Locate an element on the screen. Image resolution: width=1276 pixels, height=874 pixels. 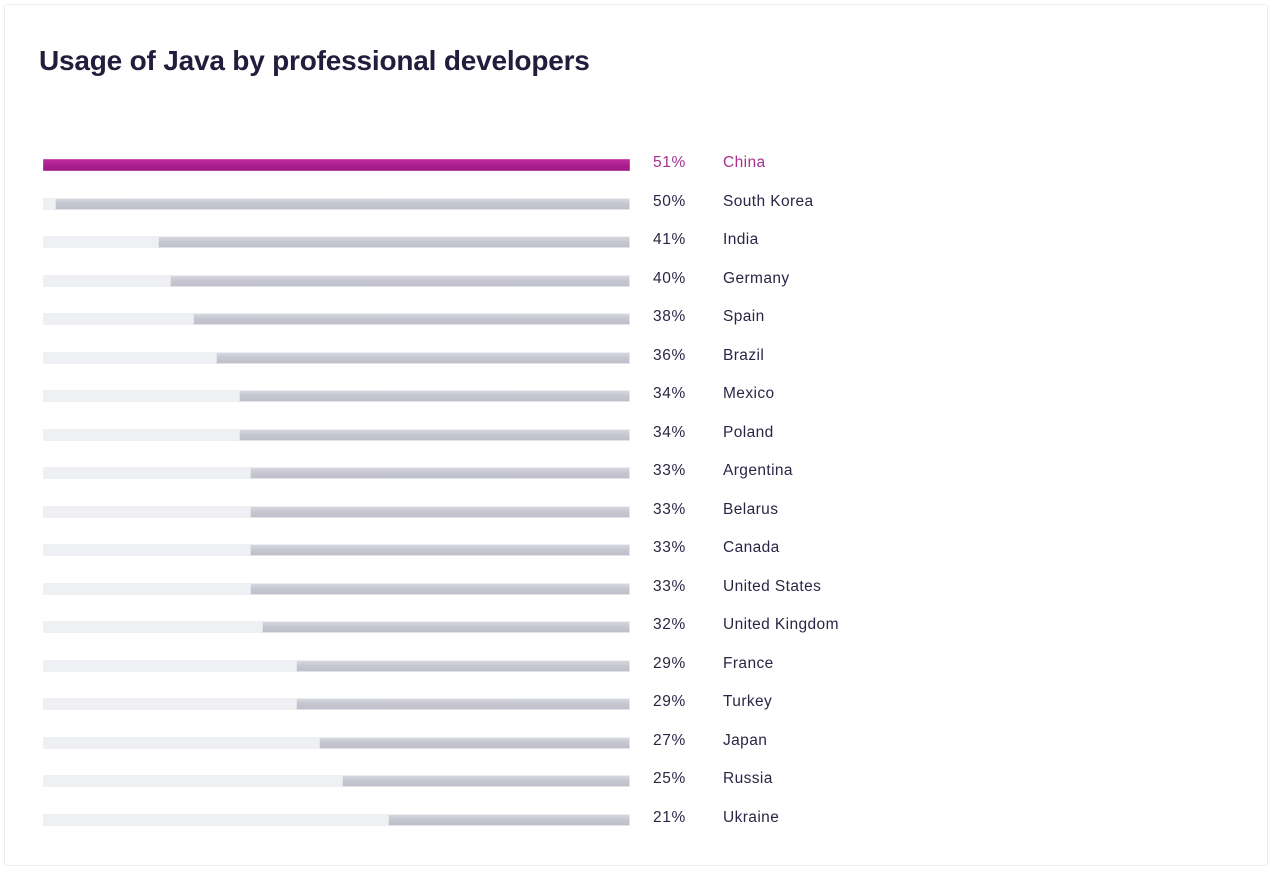
bar-value-label: 40% is located at coordinates (669, 278).